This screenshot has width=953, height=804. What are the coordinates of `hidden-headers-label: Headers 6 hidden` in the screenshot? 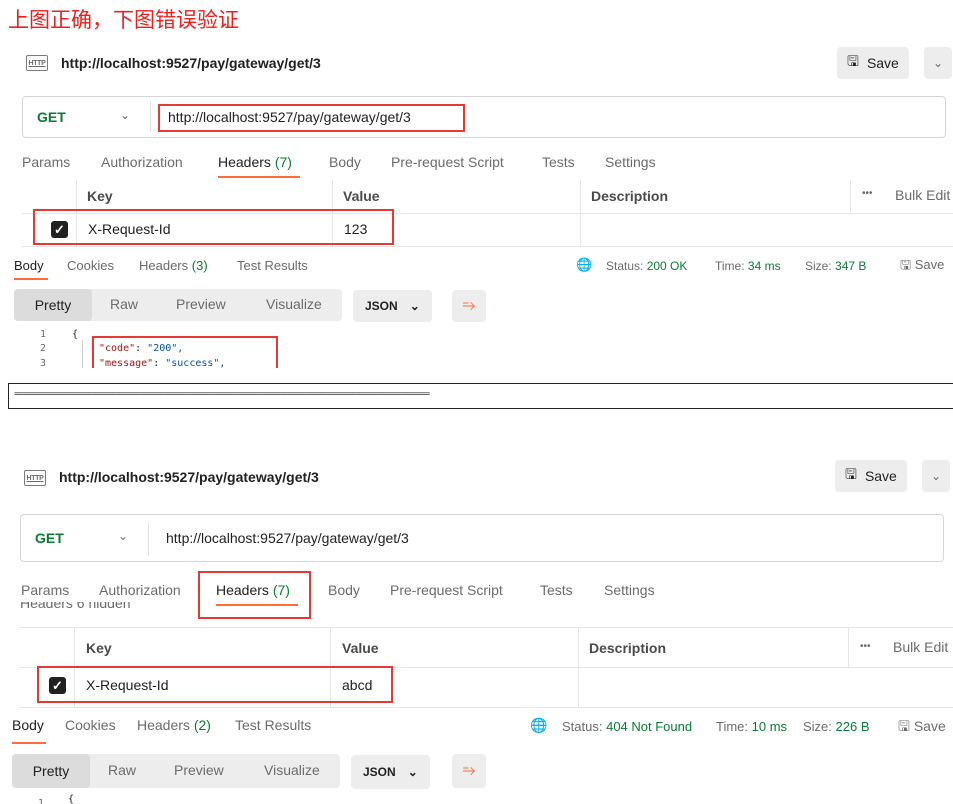 It's located at (75, 606).